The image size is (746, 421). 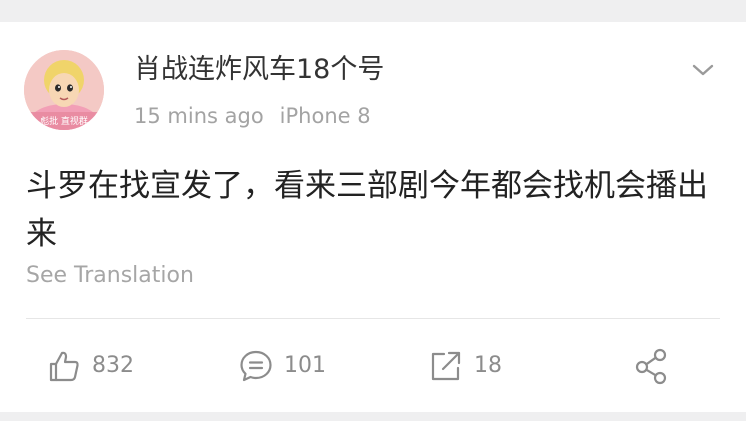 What do you see at coordinates (199, 116) in the screenshot?
I see `post-time: 15 mins ago` at bounding box center [199, 116].